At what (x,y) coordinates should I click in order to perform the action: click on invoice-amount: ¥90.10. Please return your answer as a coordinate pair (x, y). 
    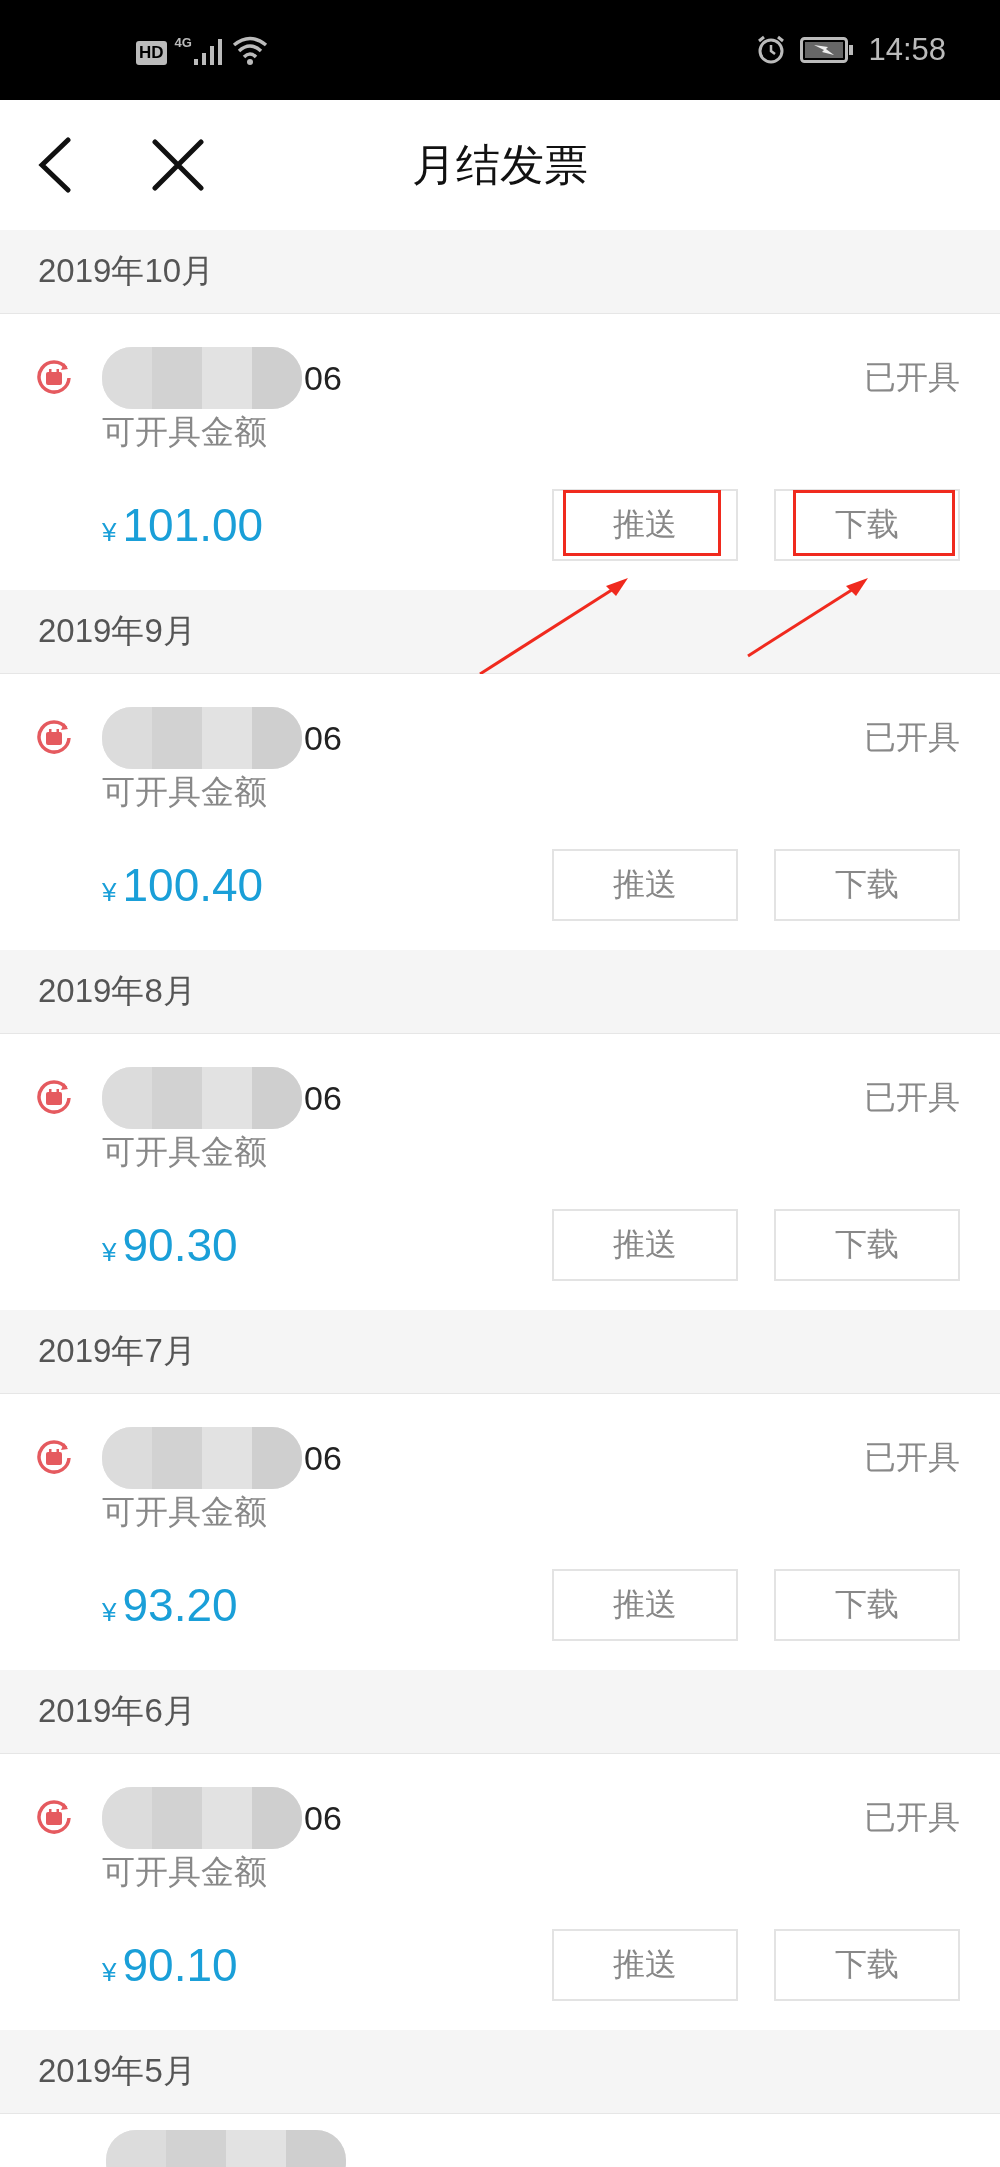
    Looking at the image, I should click on (170, 1965).